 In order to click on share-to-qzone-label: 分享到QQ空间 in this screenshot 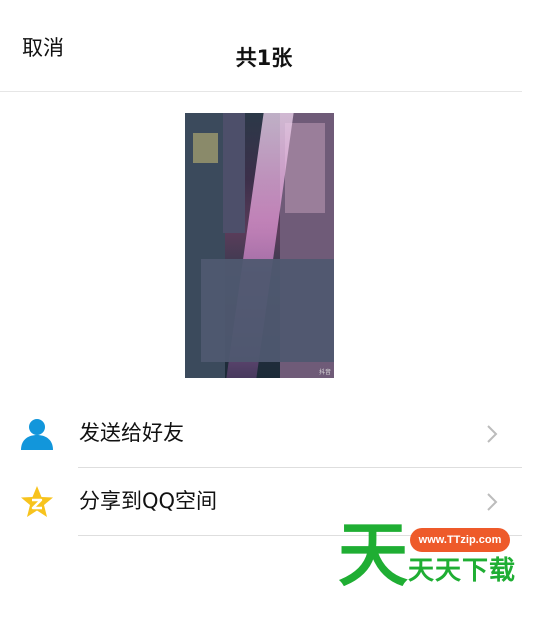, I will do `click(148, 501)`.